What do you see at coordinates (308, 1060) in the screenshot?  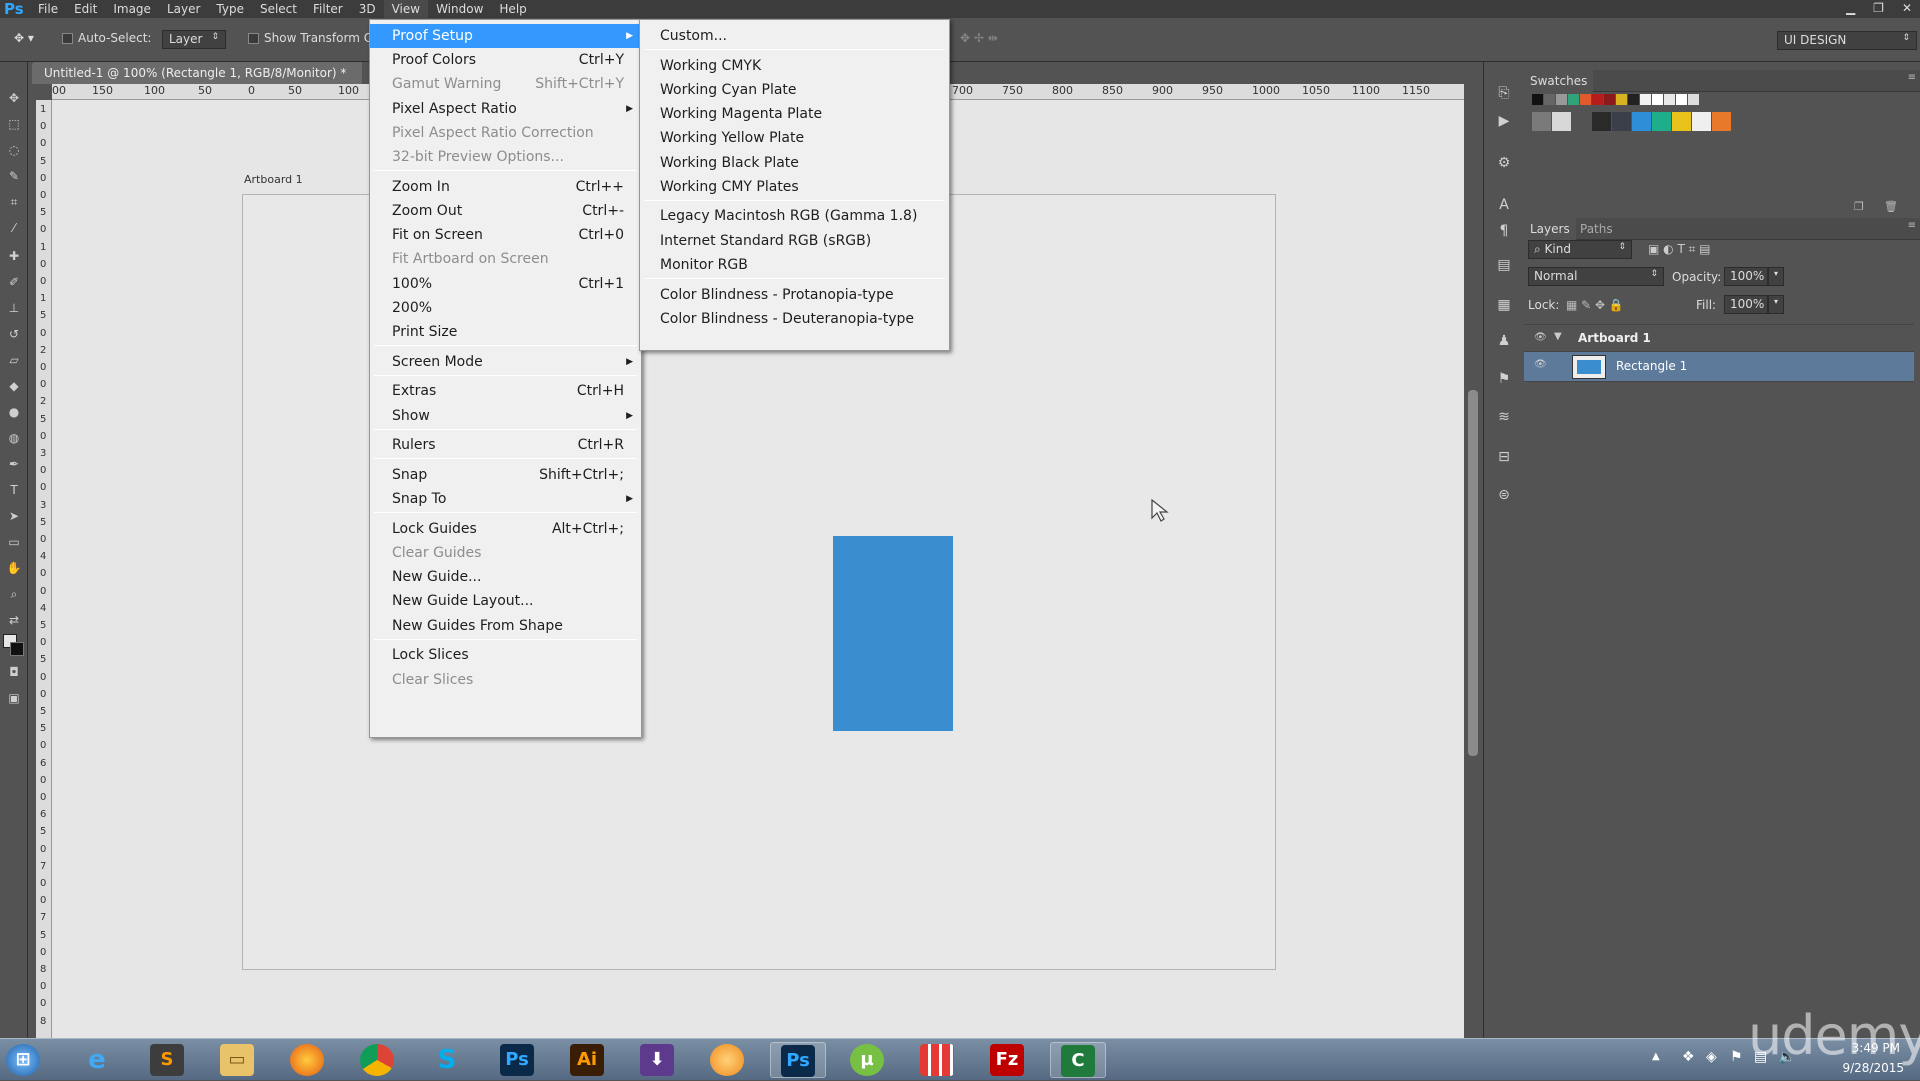 I see `taskbar-firefox` at bounding box center [308, 1060].